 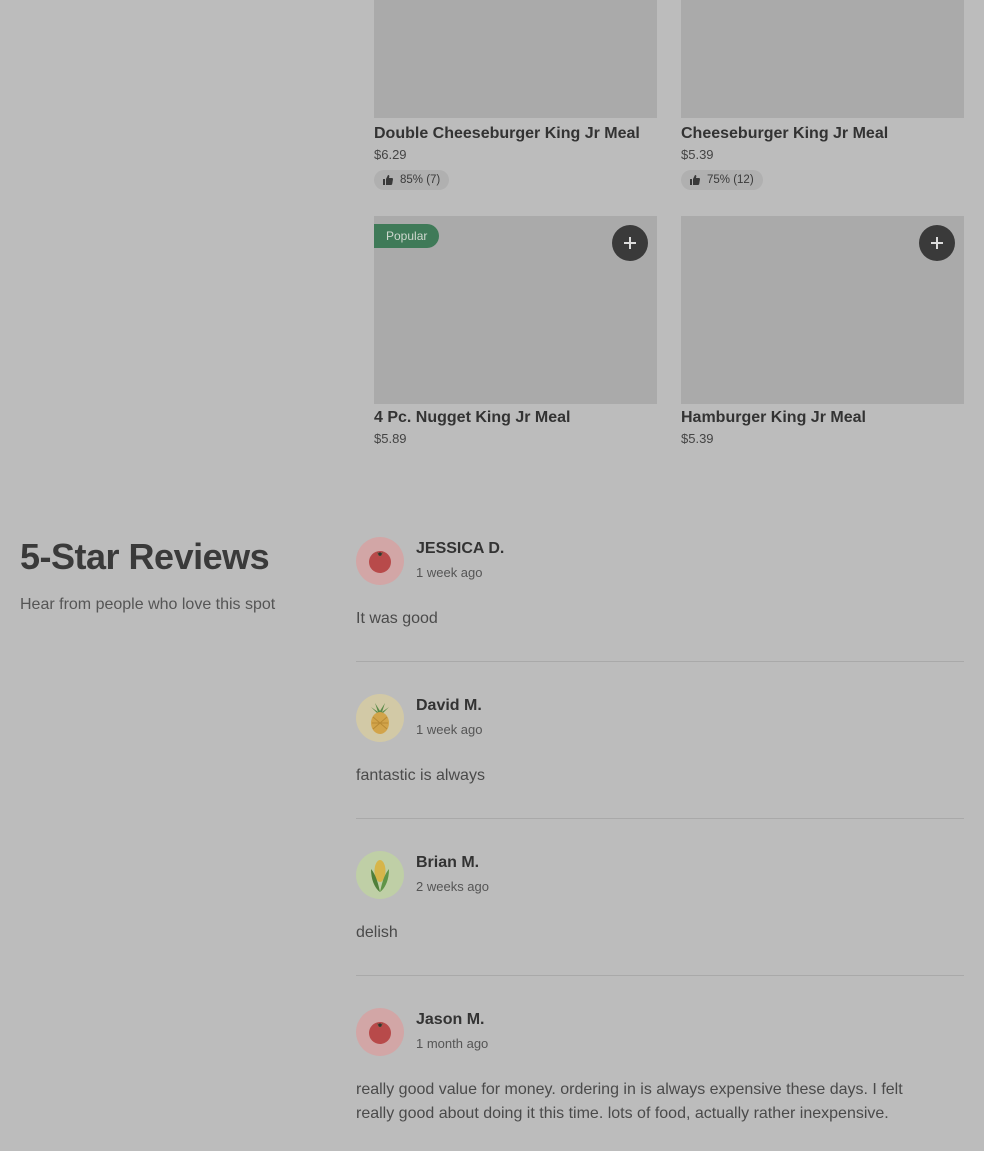 What do you see at coordinates (377, 932) in the screenshot?
I see `review-text: delish` at bounding box center [377, 932].